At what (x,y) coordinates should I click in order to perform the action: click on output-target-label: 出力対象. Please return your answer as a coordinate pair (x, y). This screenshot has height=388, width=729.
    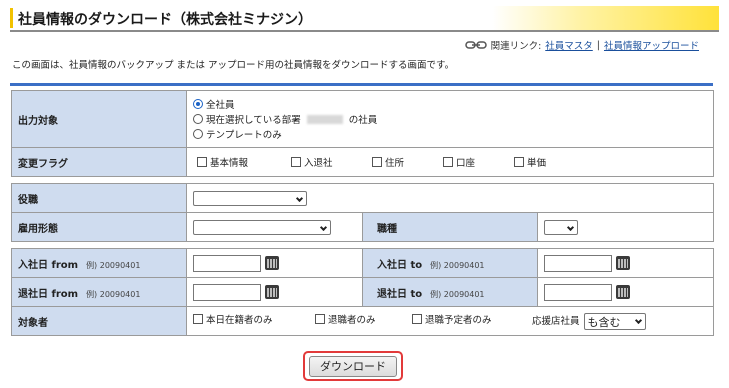
    Looking at the image, I should click on (99, 119).